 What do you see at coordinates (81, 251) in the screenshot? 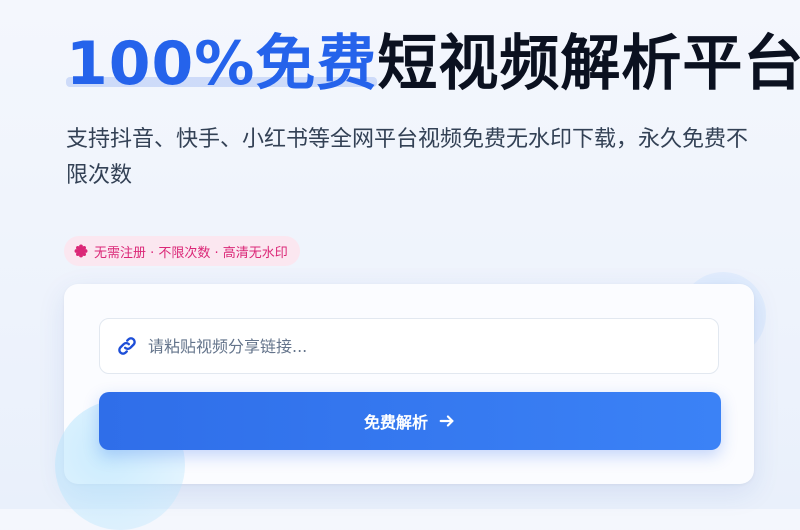
I see `flower-icon` at bounding box center [81, 251].